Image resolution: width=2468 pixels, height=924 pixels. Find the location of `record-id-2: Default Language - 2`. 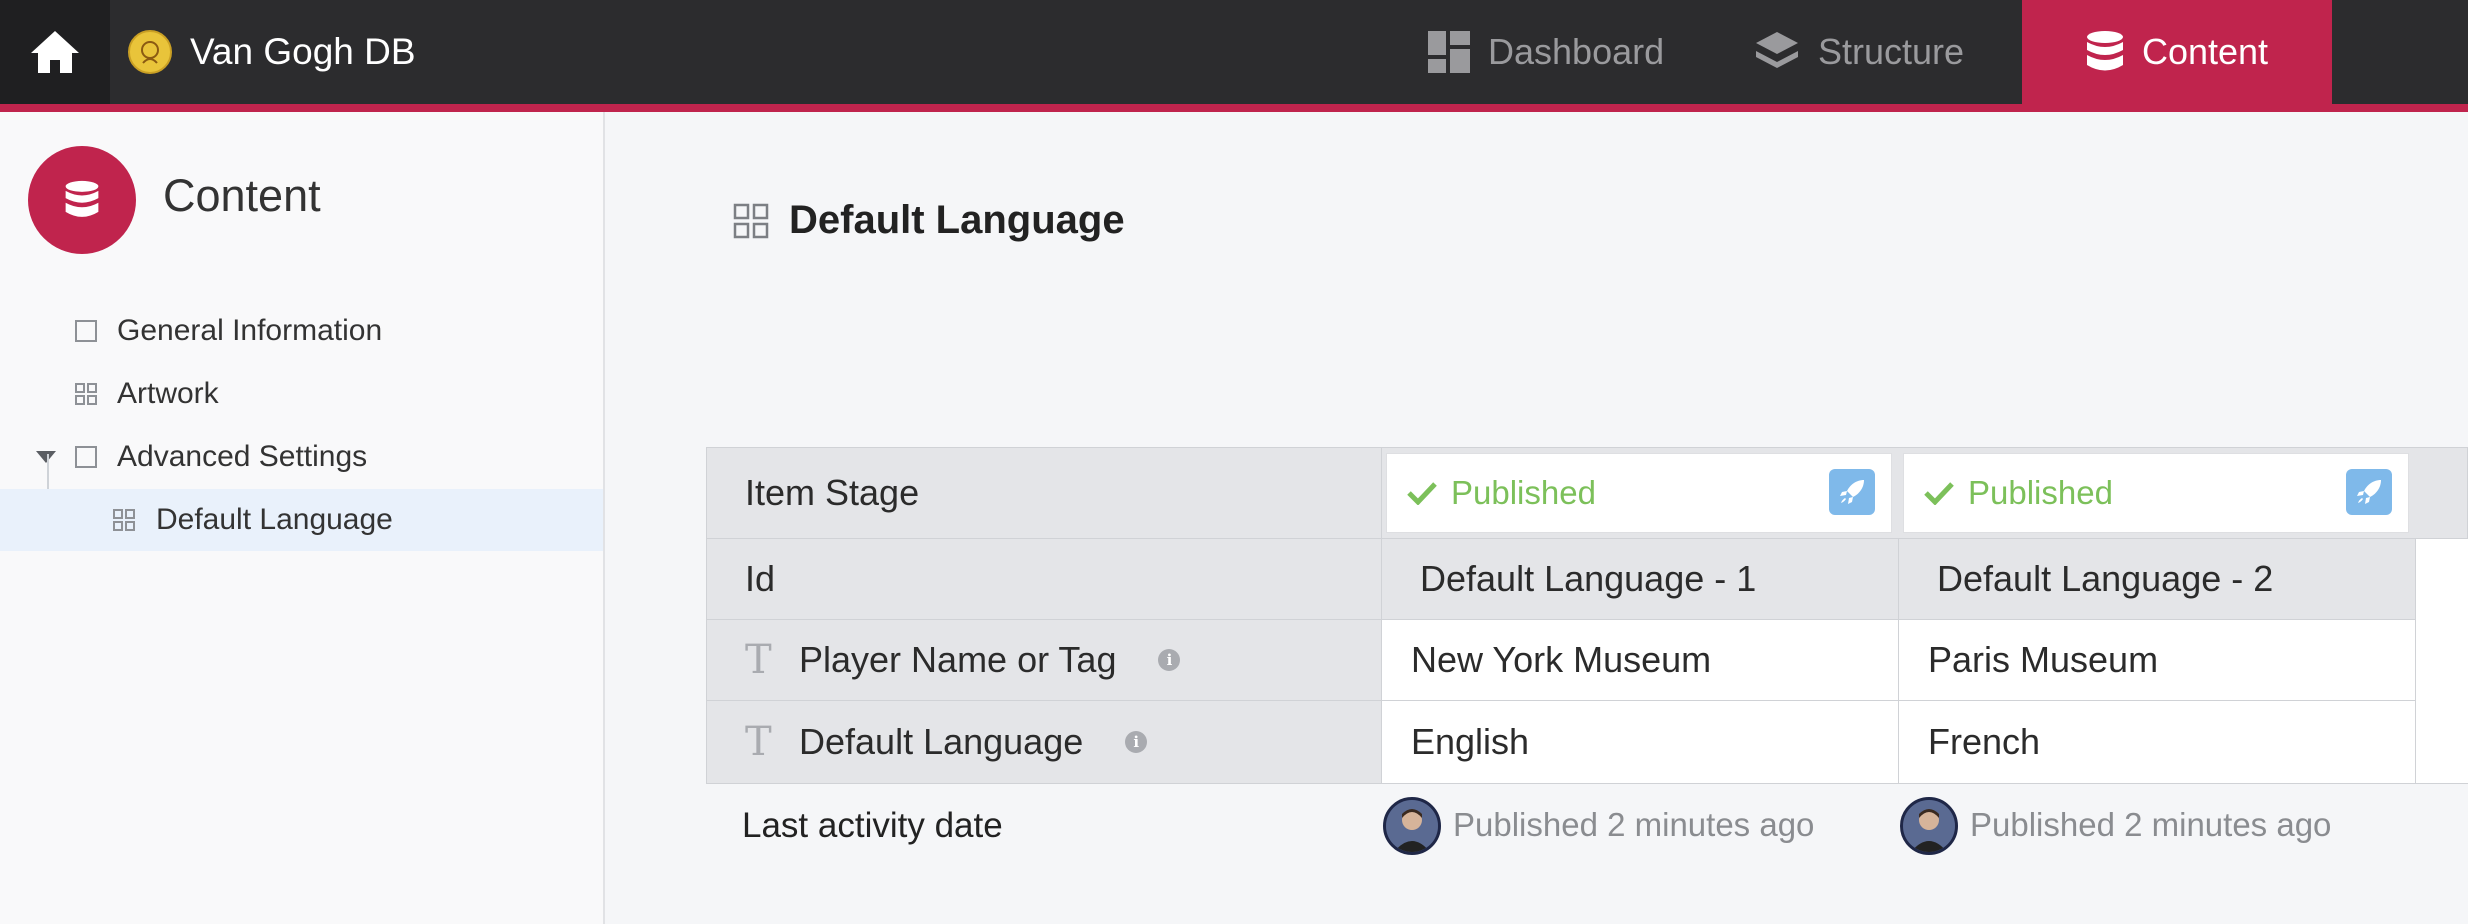

record-id-2: Default Language - 2 is located at coordinates (2157, 579).